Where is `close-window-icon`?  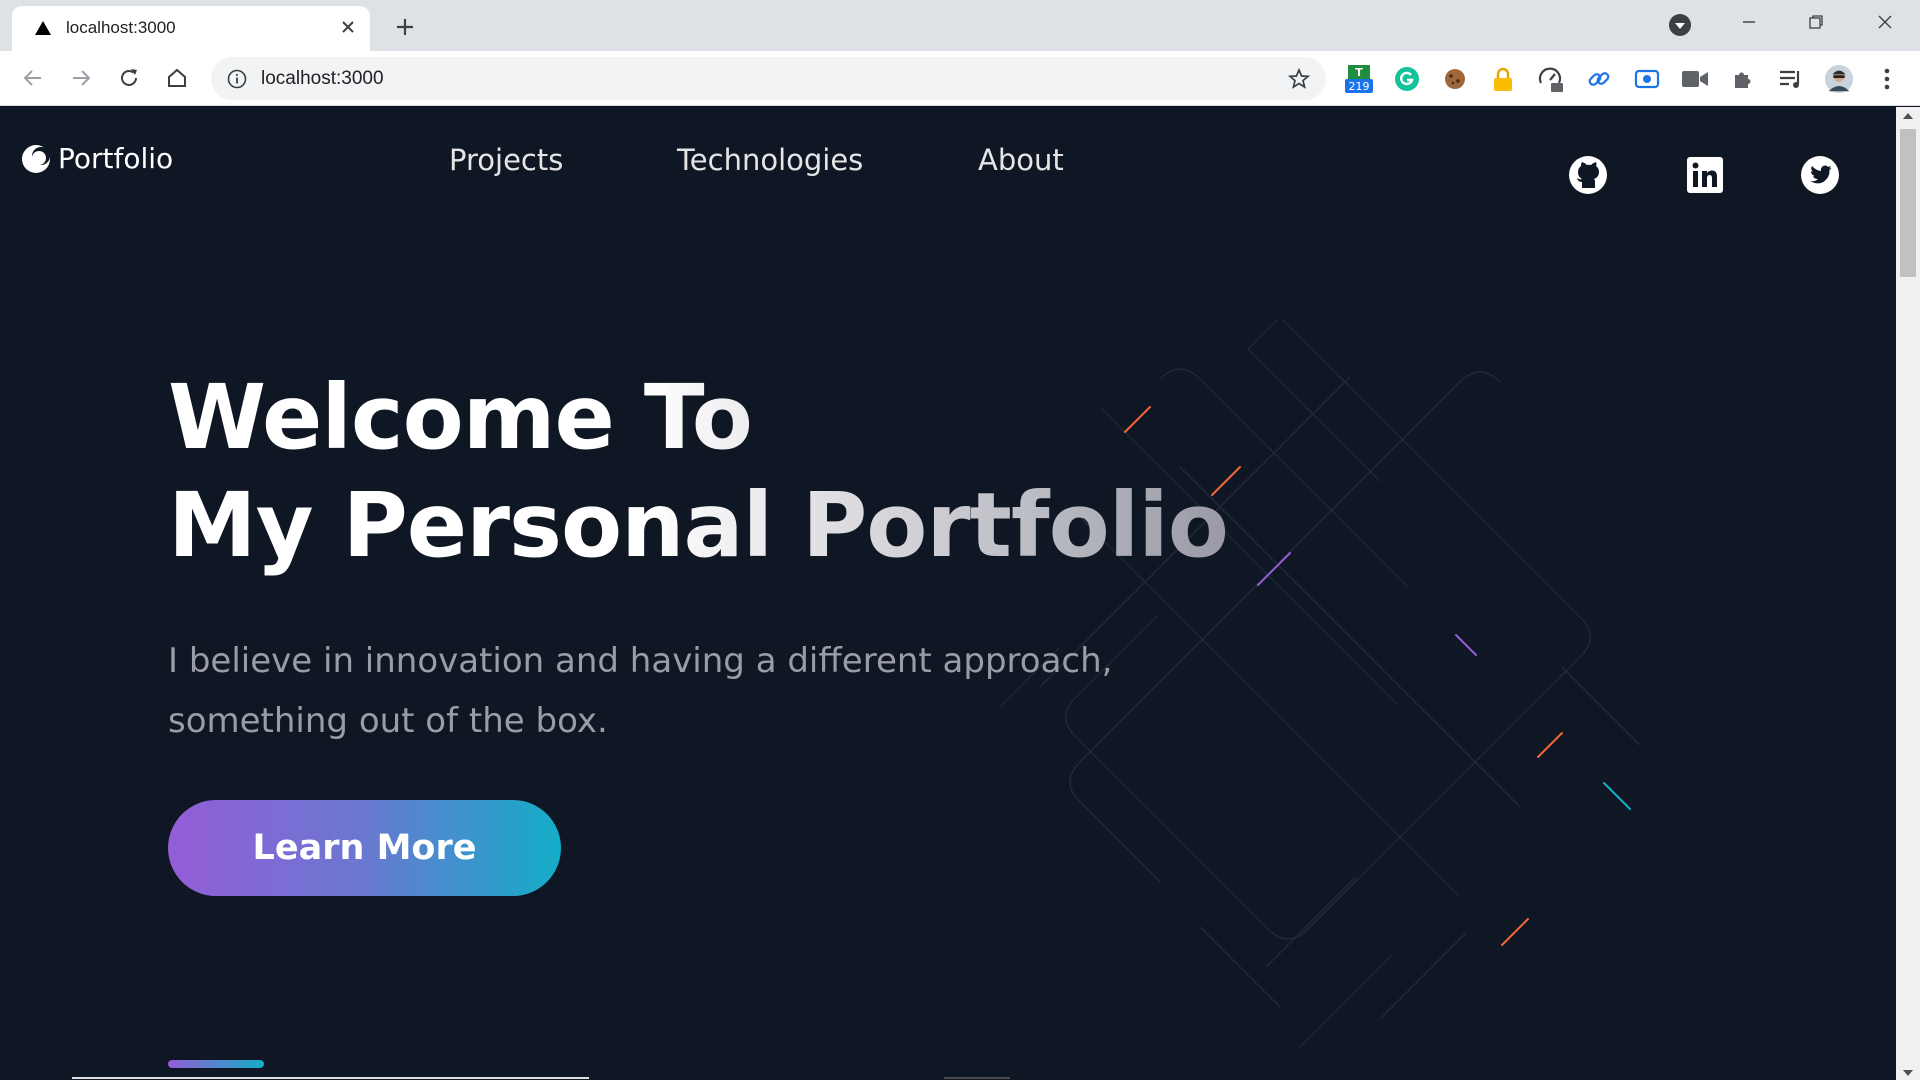
close-window-icon is located at coordinates (1885, 22).